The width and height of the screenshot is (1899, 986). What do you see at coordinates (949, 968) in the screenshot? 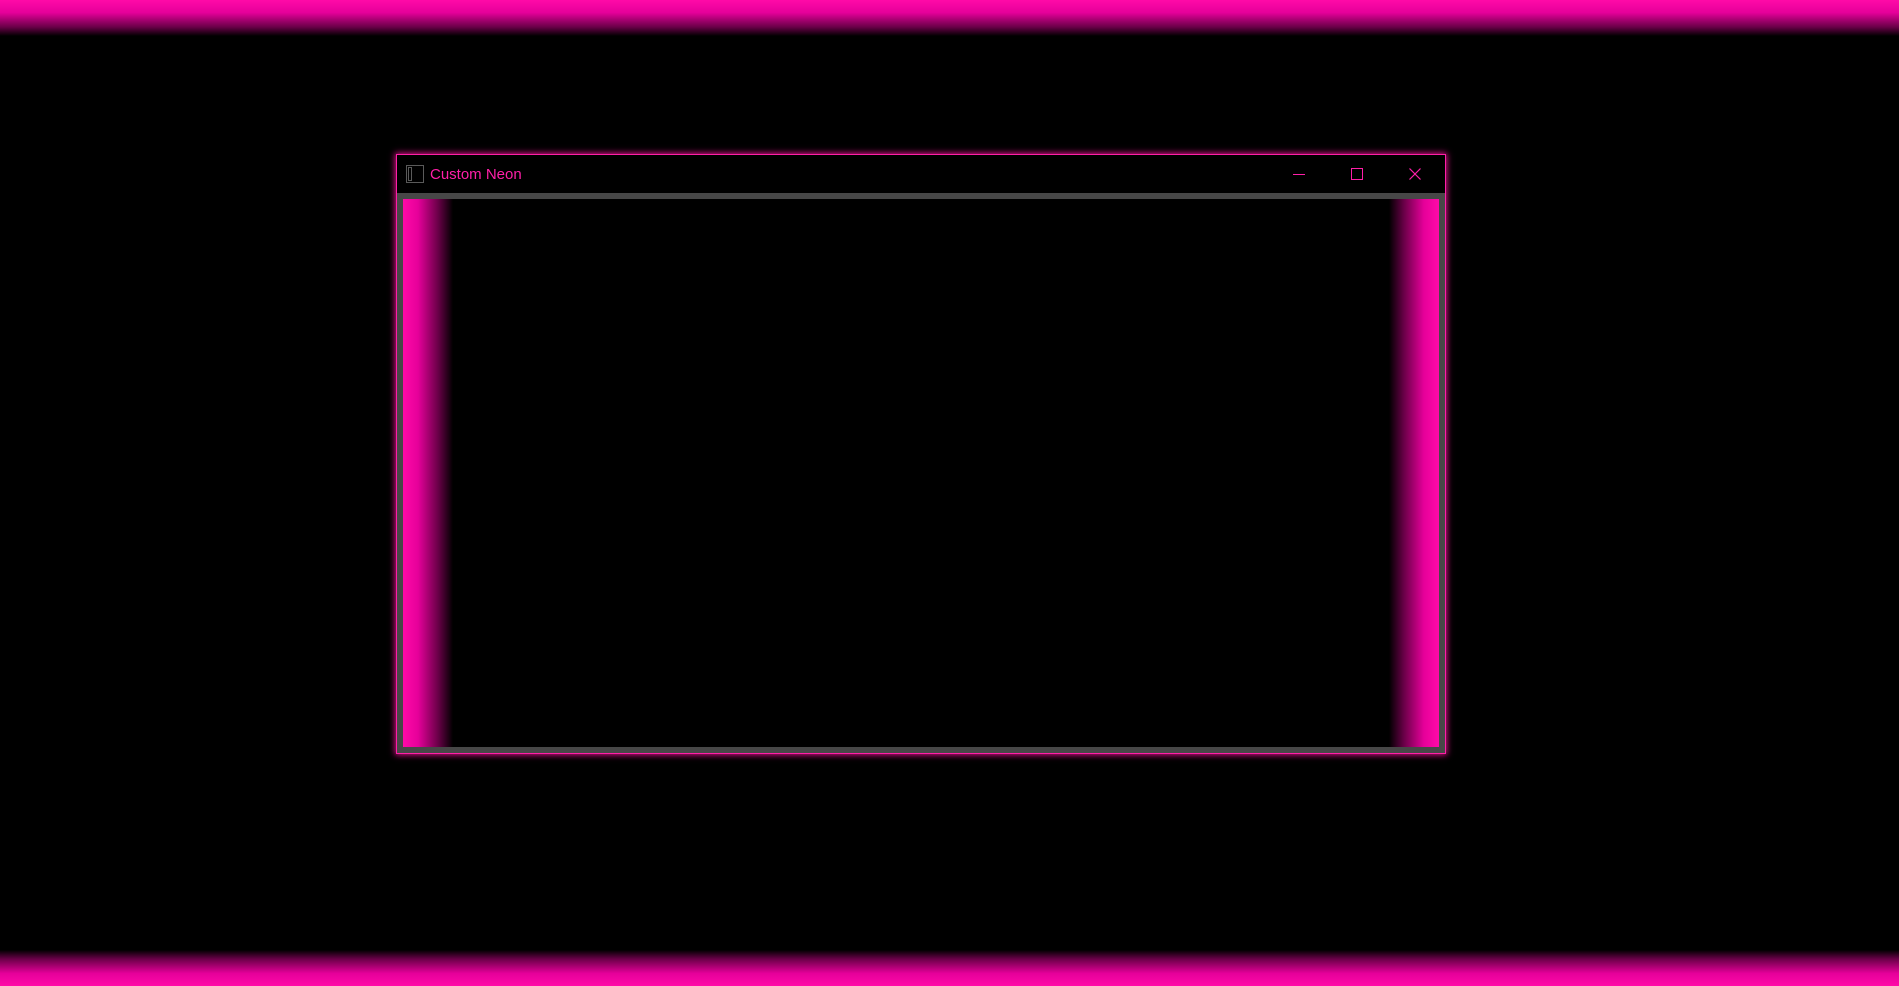
I see `neon-glow-bottom` at bounding box center [949, 968].